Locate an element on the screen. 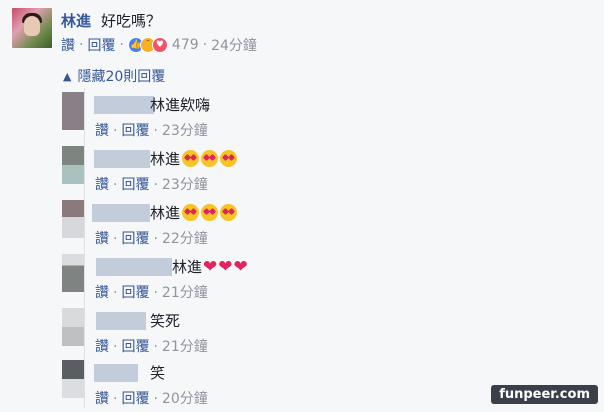  hide-replies-toggle: ▲ 隱藏20則回覆 is located at coordinates (114, 76).